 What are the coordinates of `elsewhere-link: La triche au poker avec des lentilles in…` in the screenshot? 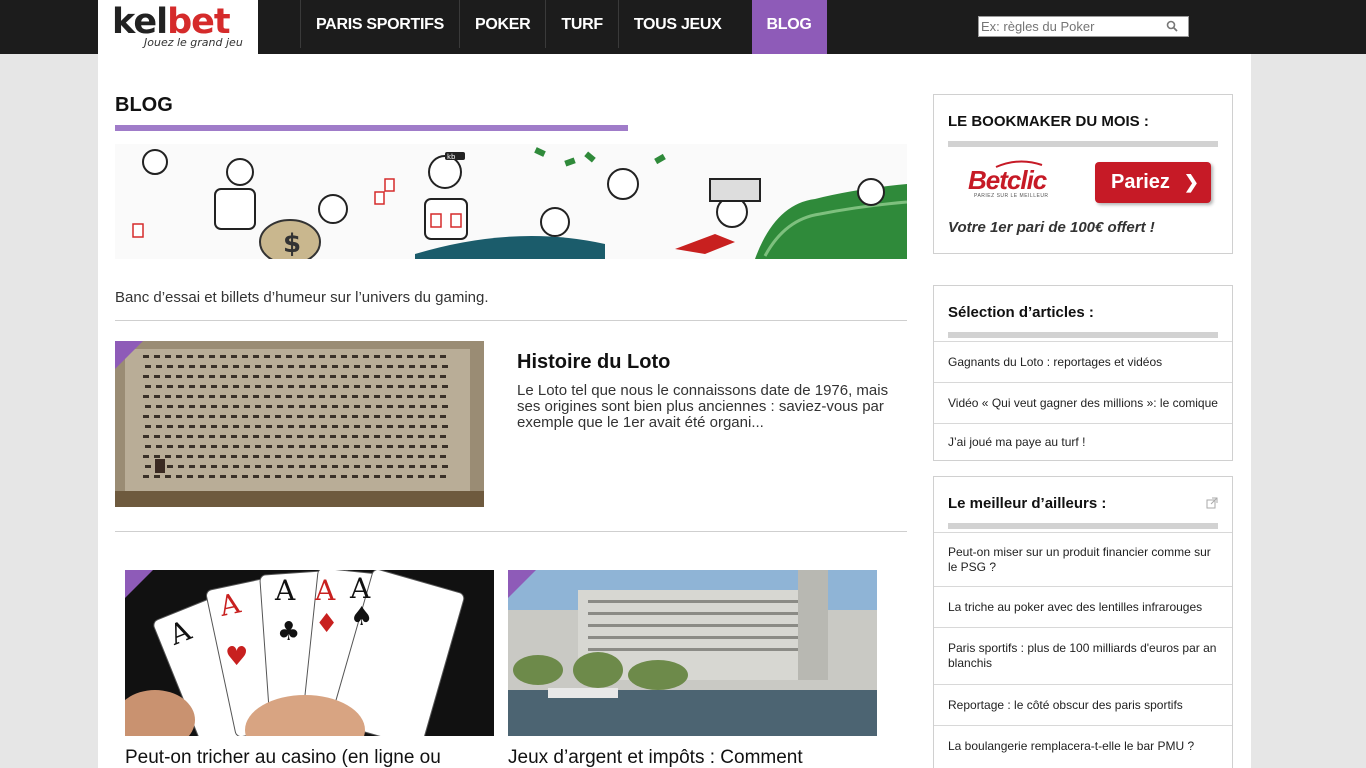 It's located at (1083, 606).